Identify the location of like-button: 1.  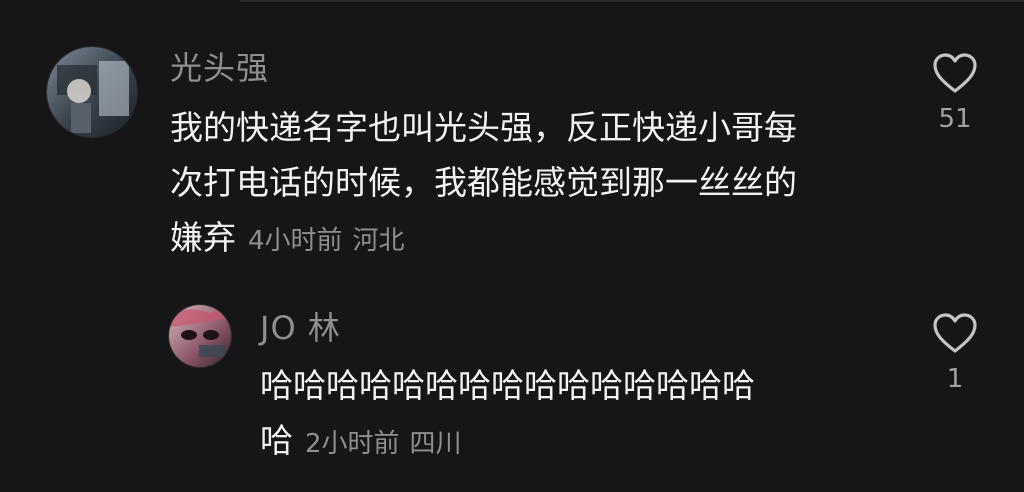
(955, 353).